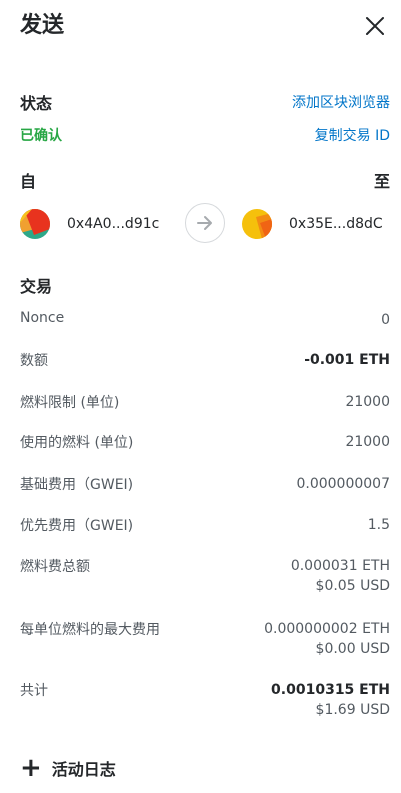 This screenshot has width=401, height=793. I want to click on tx-value-fiat: $1.69 USD, so click(352, 710).